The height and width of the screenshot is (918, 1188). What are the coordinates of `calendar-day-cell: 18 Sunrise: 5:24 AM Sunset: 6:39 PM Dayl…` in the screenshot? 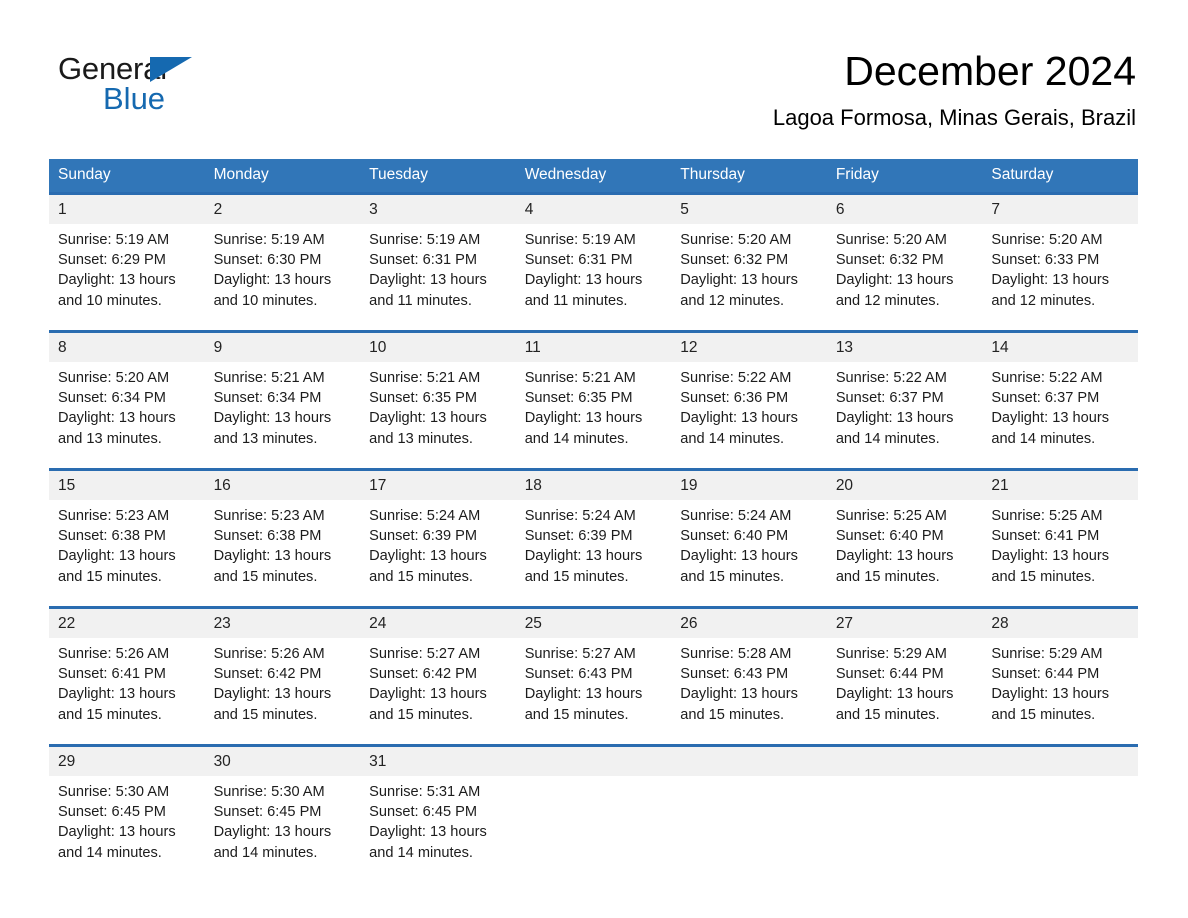 It's located at (593, 538).